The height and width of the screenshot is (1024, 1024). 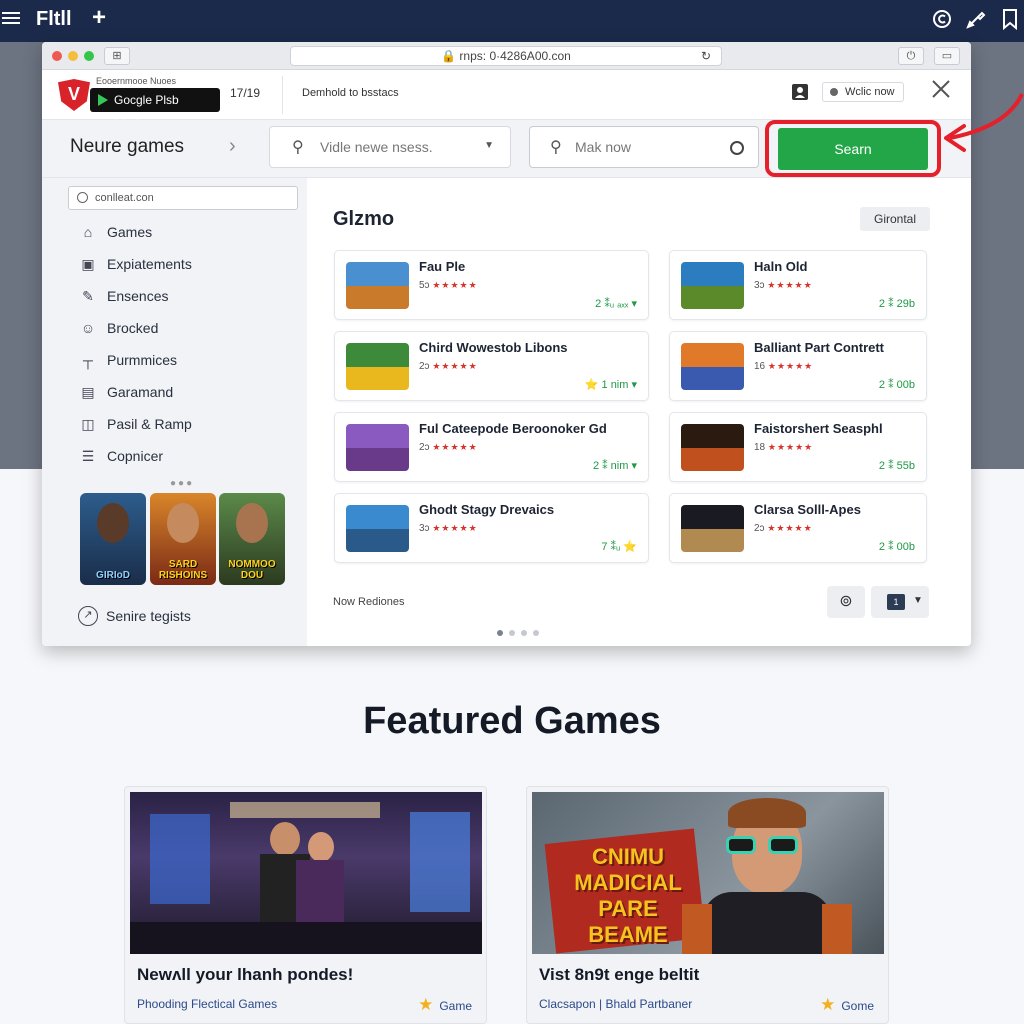 What do you see at coordinates (252, 570) in the screenshot?
I see `thumbnail-caption: NOMMOO DOU` at bounding box center [252, 570].